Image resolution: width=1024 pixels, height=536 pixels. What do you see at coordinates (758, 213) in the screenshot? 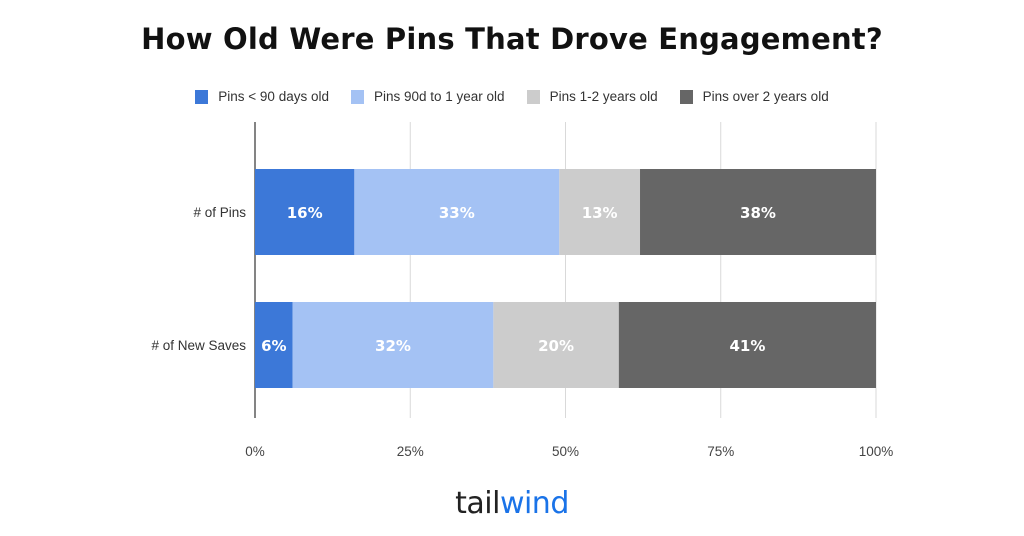
I see `data-label: 38%` at bounding box center [758, 213].